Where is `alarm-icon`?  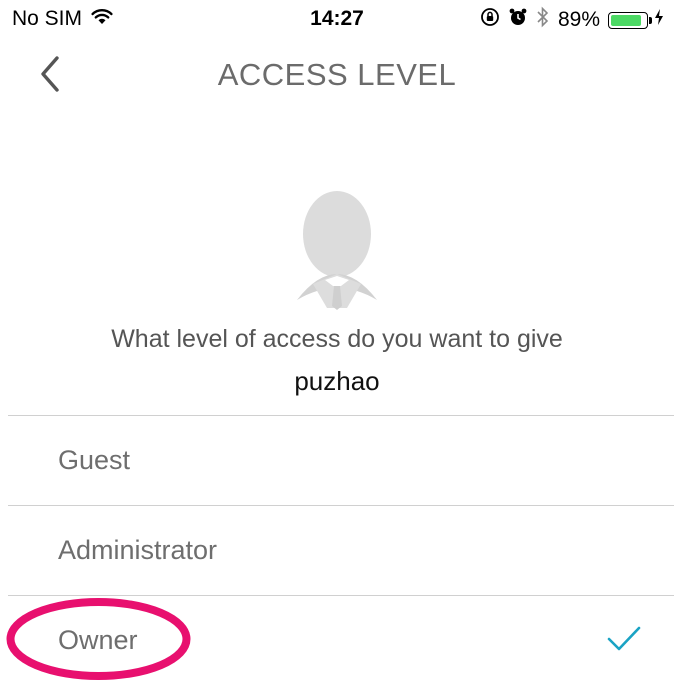 alarm-icon is located at coordinates (518, 20).